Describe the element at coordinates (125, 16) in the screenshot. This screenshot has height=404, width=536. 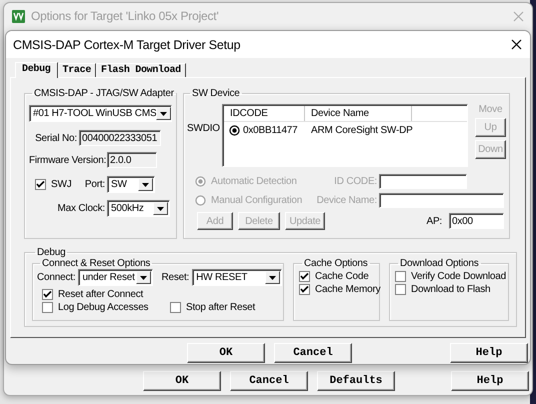
I see `window-title: Options for Target 'Linko 05x Project'` at that location.